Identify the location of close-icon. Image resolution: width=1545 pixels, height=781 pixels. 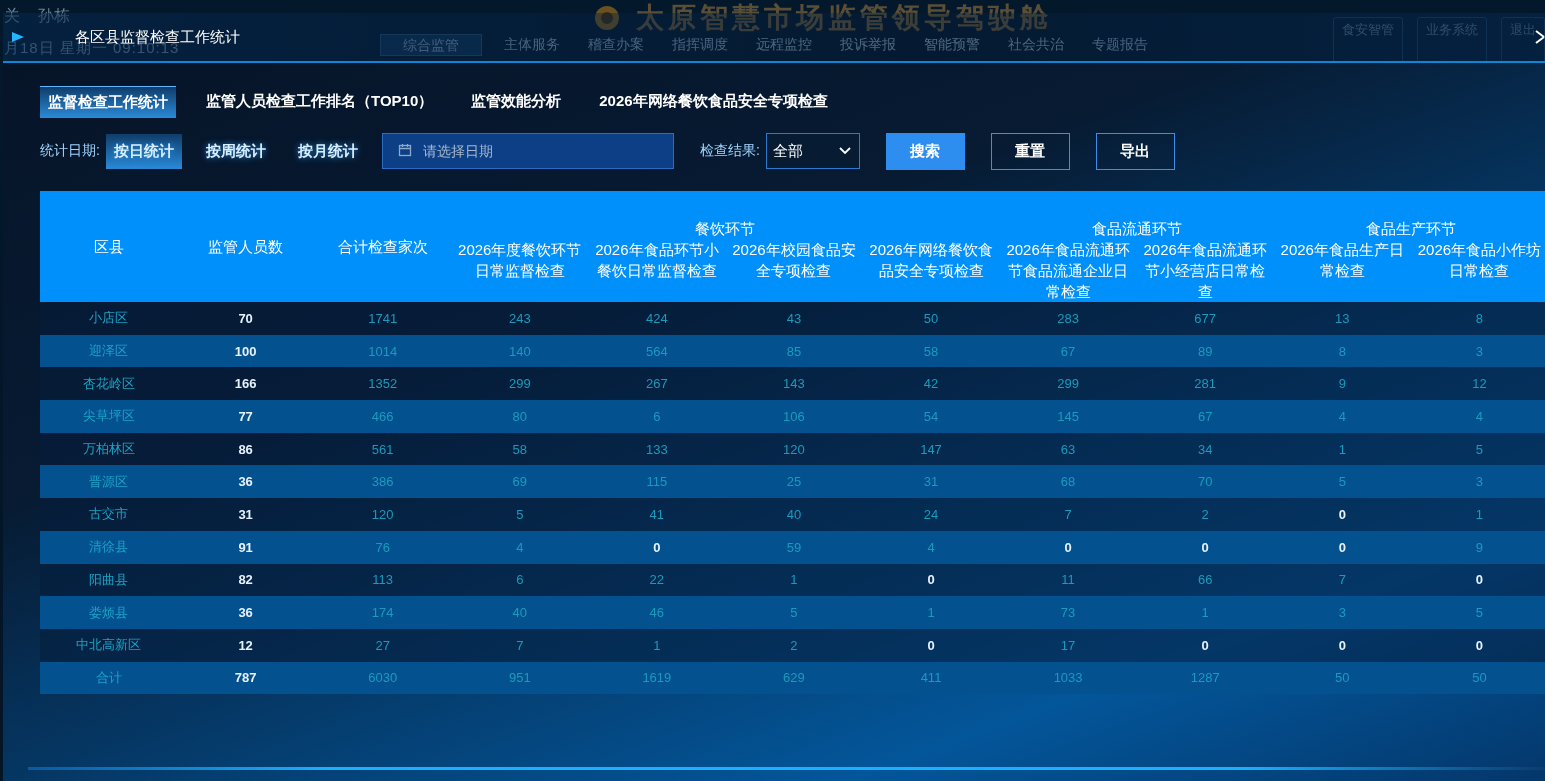
(1540, 37).